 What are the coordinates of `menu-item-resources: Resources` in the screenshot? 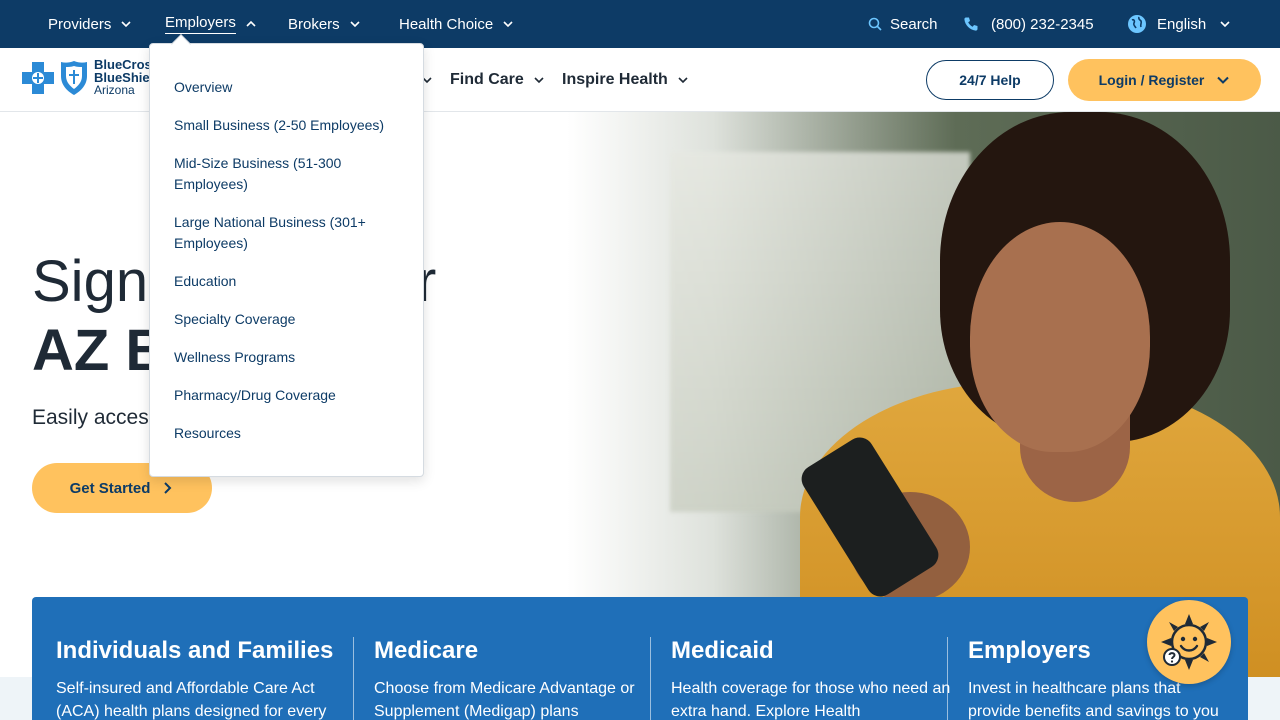 It's located at (289, 433).